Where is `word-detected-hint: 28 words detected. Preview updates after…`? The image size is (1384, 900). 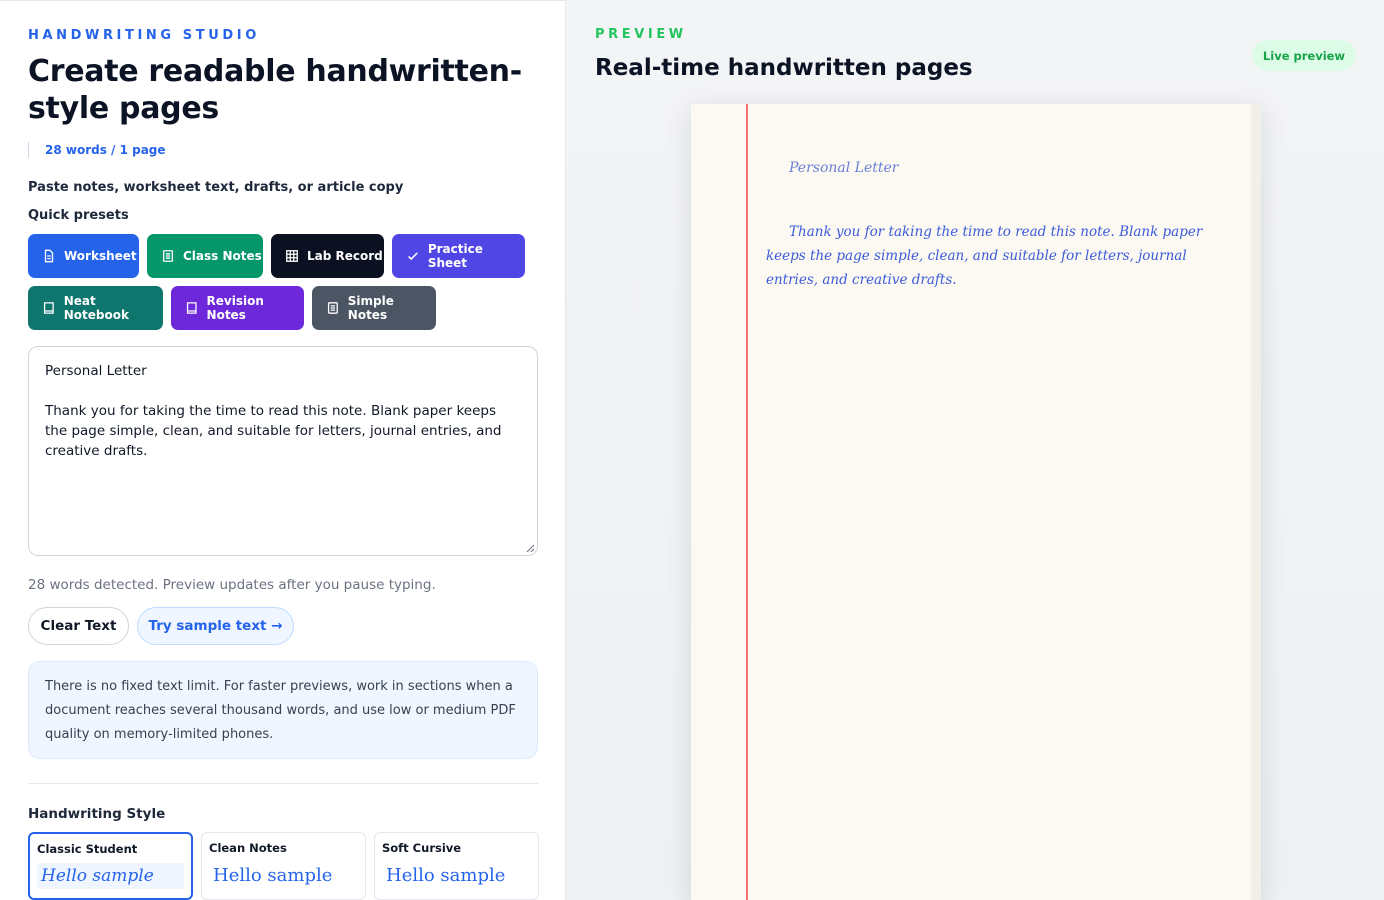
word-detected-hint: 28 words detected. Preview updates after… is located at coordinates (232, 585).